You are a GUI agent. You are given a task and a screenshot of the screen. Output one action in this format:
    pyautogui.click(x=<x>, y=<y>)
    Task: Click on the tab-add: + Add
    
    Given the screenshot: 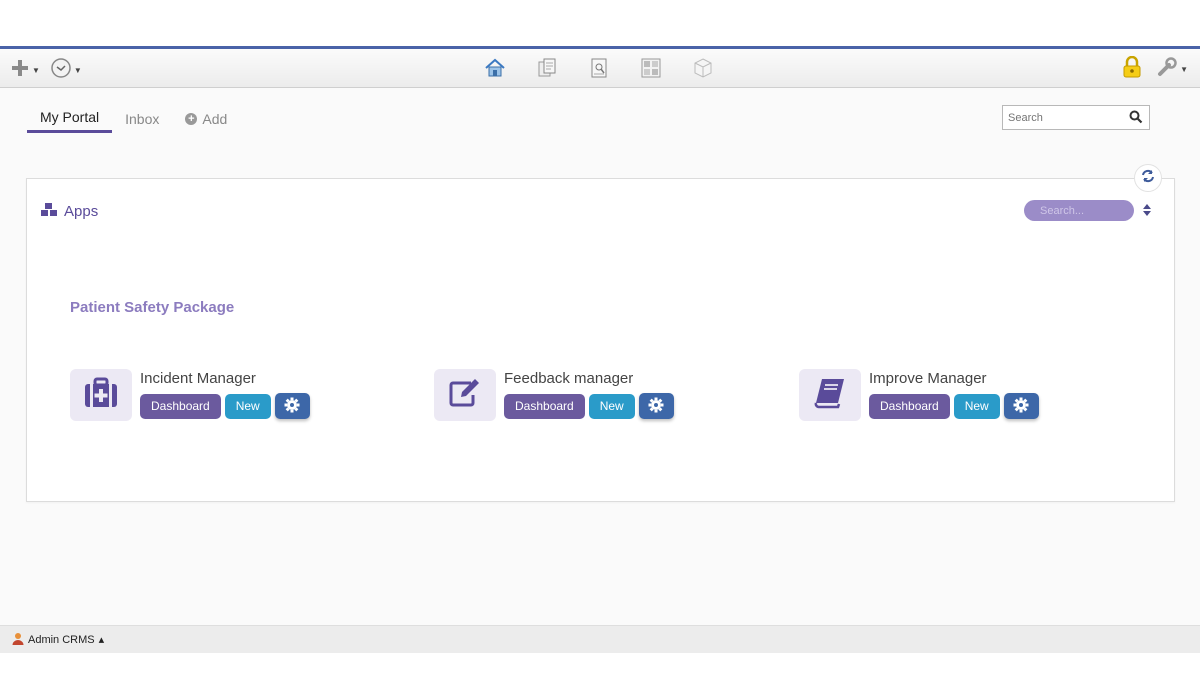 What is the action you would take?
    pyautogui.click(x=206, y=122)
    